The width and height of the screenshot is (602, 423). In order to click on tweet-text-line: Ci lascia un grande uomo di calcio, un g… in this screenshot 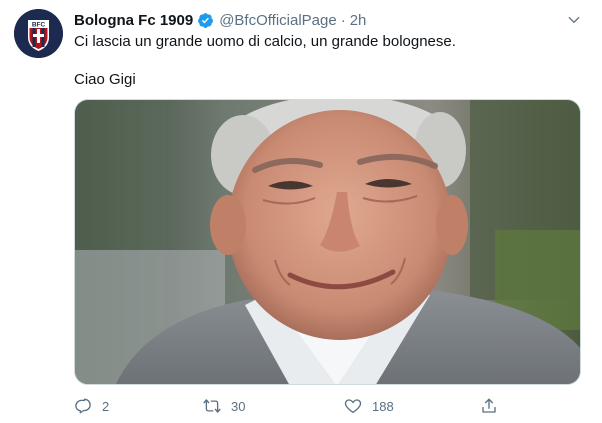, I will do `click(265, 41)`.